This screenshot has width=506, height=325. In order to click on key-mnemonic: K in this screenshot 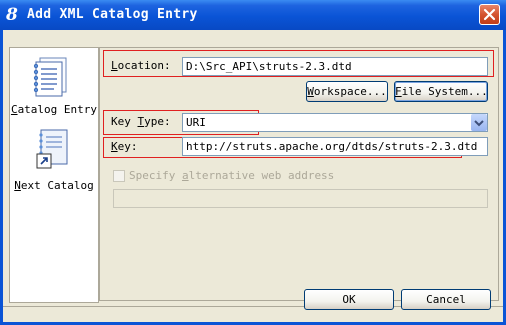, I will do `click(114, 146)`.